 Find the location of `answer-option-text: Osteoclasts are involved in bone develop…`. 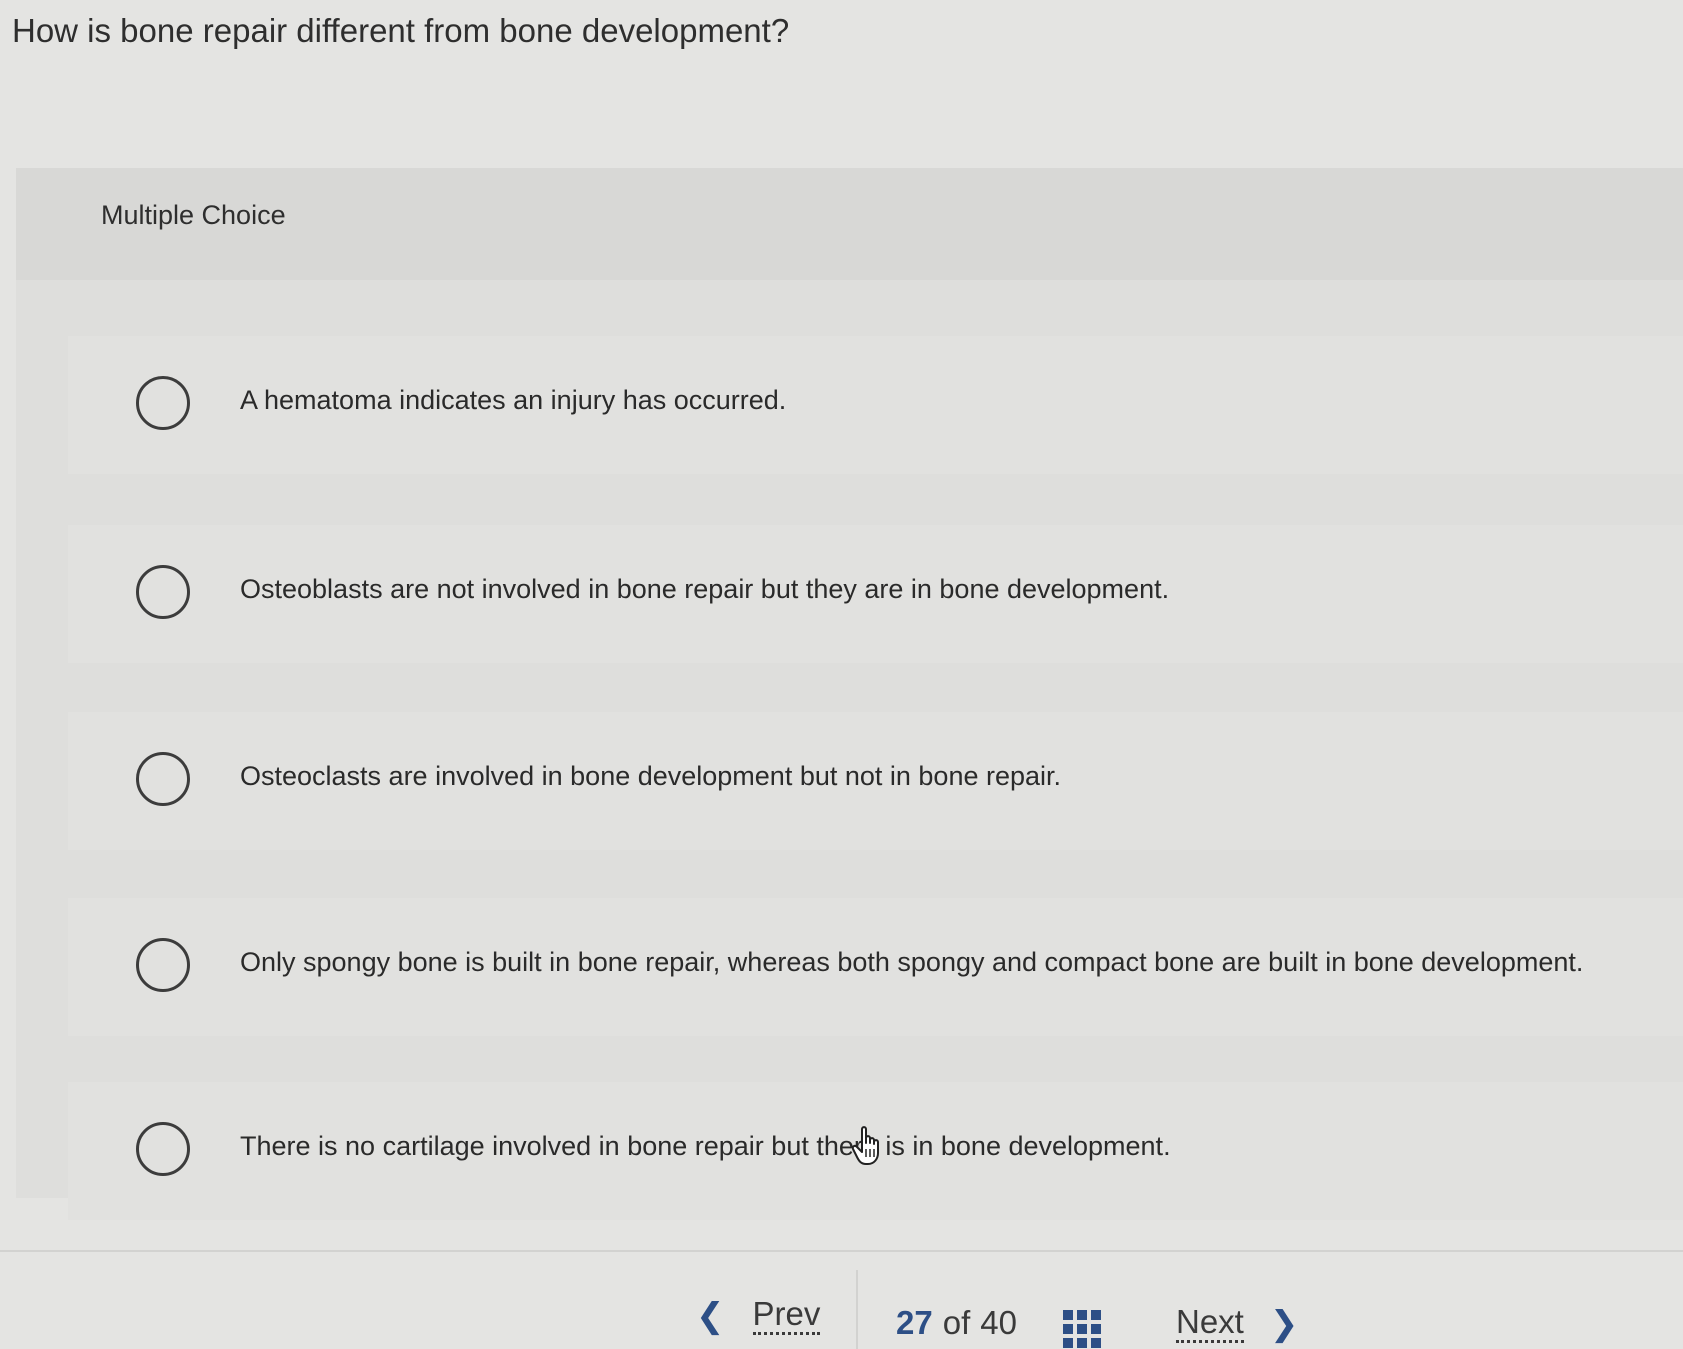

answer-option-text: Osteoclasts are involved in bone develop… is located at coordinates (651, 776).